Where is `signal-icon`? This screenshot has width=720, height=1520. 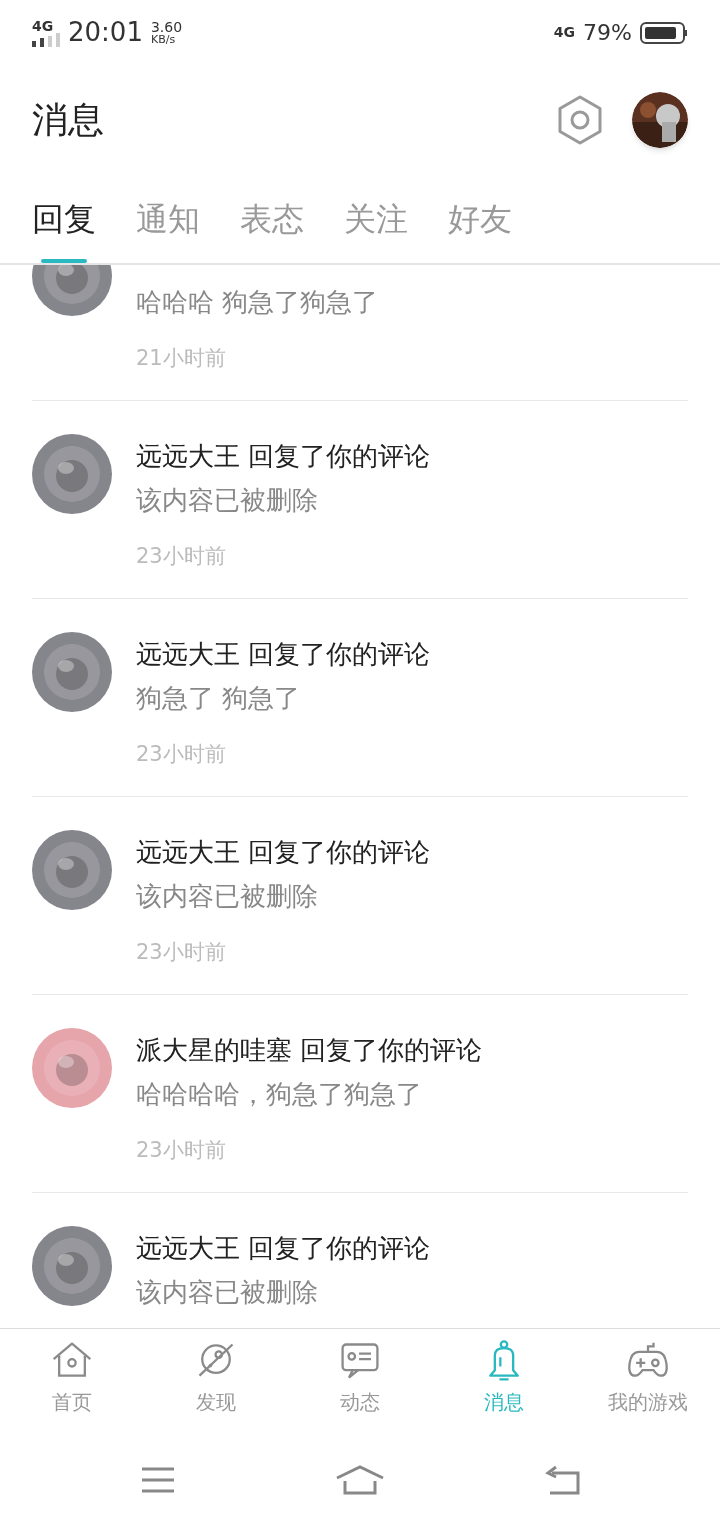 signal-icon is located at coordinates (46, 39).